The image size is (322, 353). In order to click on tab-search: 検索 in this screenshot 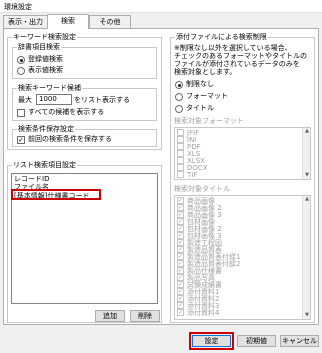, I will do `click(68, 21)`.